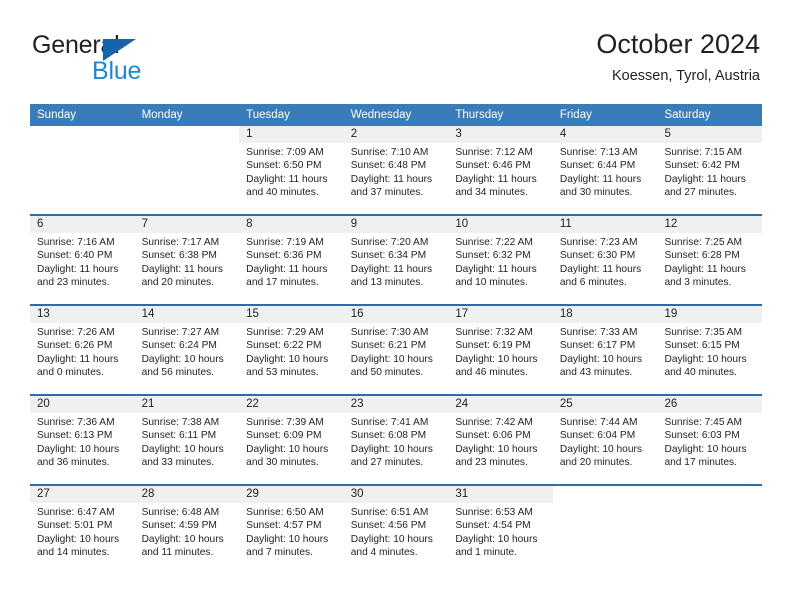  Describe the element at coordinates (387, 372) in the screenshot. I see `daylight-text-line2: and 50 minutes.` at that location.